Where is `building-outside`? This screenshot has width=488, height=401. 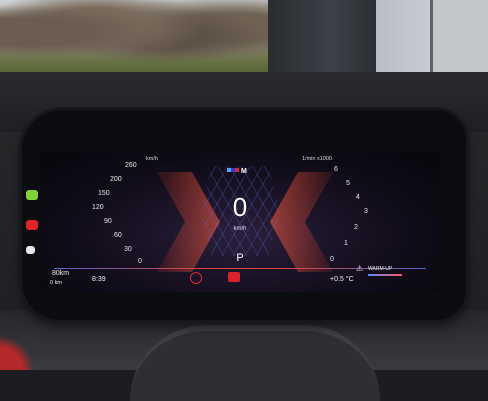 building-outside is located at coordinates (322, 36).